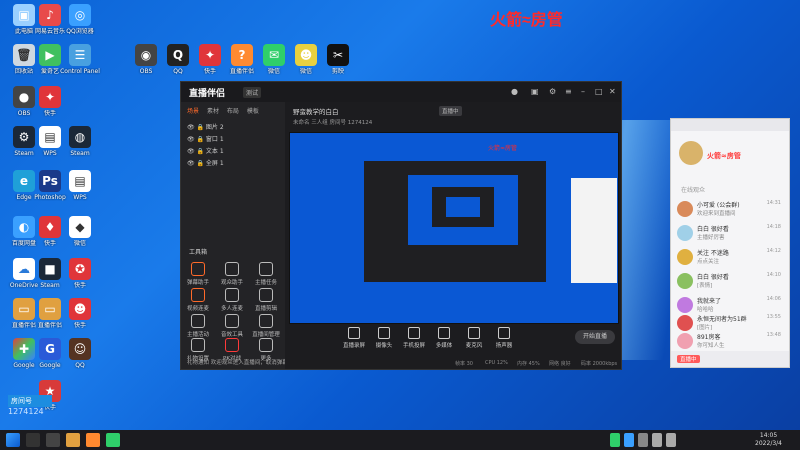  What do you see at coordinates (80, 59) in the screenshot?
I see `desktop-icon: ☰ Control Panel` at bounding box center [80, 59].